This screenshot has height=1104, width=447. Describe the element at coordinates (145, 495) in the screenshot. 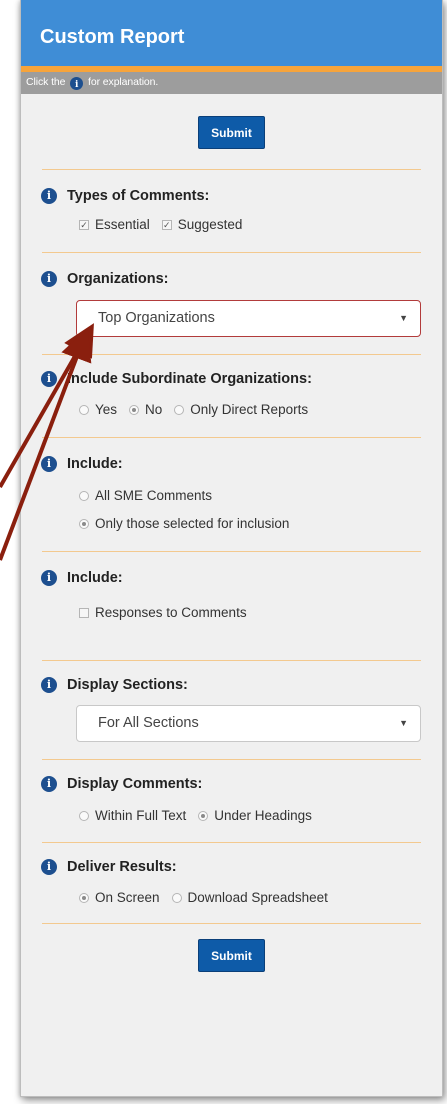

I see `all-sme-comments-radio: All SME Comments` at that location.